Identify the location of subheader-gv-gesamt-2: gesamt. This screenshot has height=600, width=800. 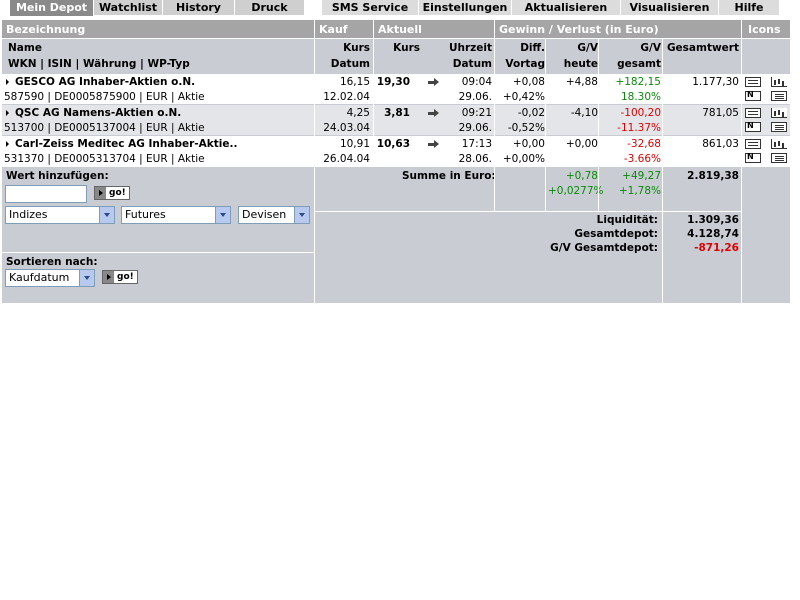
(639, 64).